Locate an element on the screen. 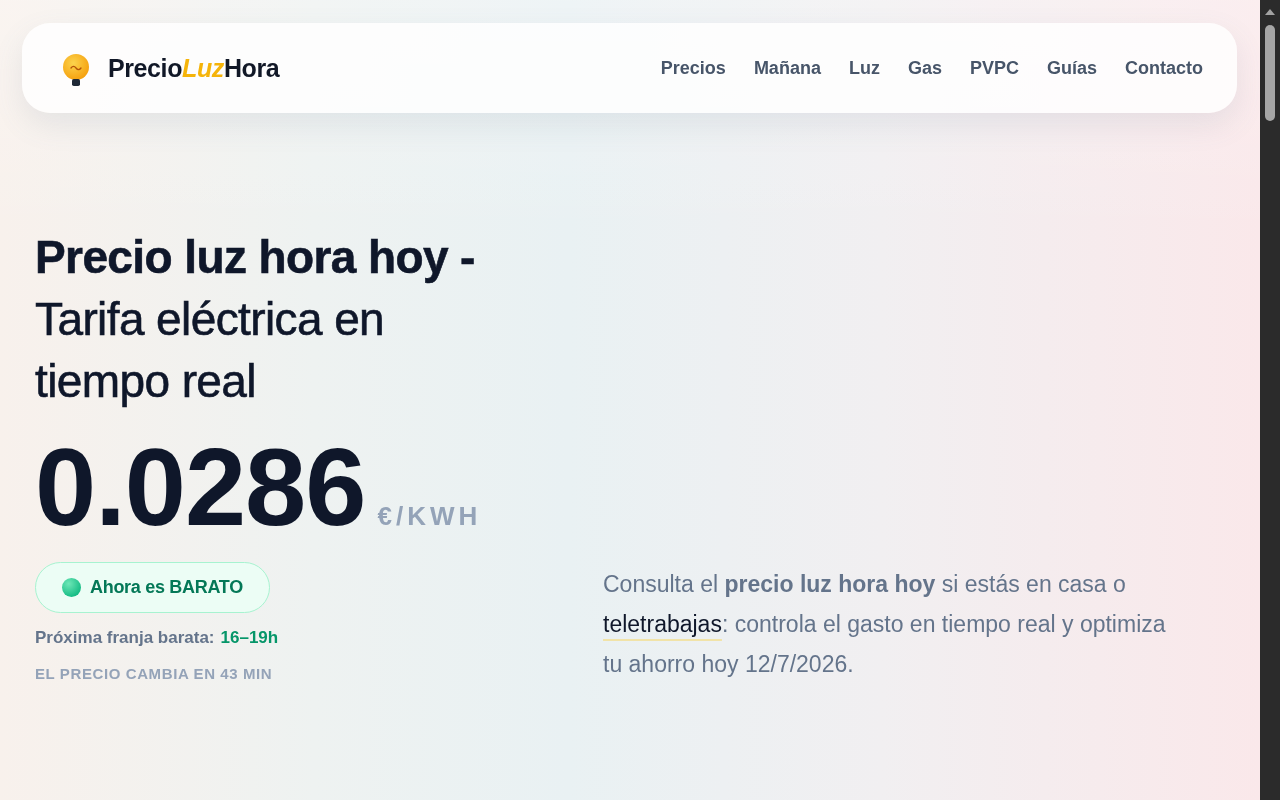  next-cheap-label: Próxima franja barata: is located at coordinates (125, 638).